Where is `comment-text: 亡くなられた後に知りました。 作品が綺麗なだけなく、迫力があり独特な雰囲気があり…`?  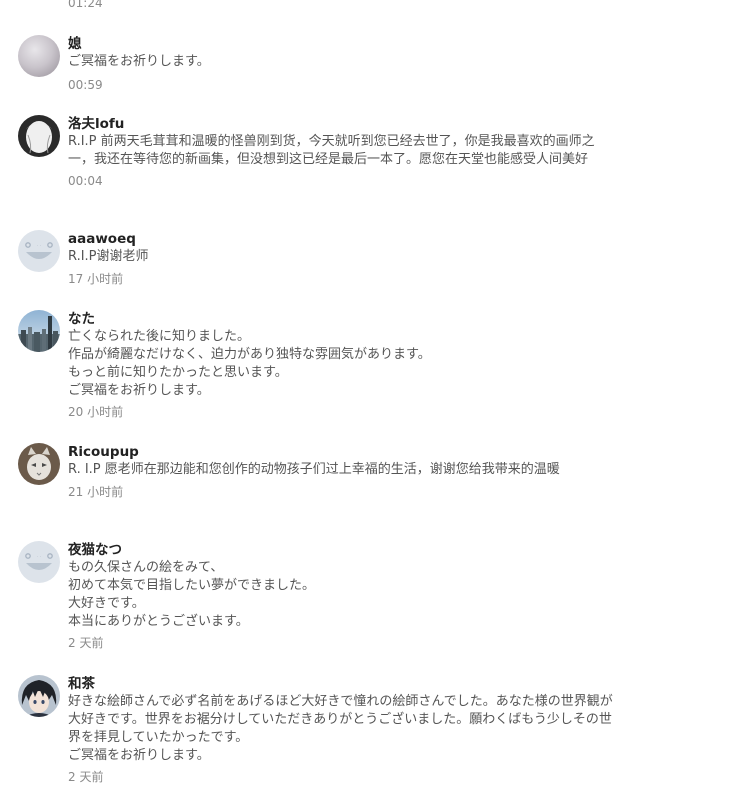
comment-text: 亡くなられた後に知りました。 作品が綺麗なだけなく、迫力があり独特な雰囲気があり… is located at coordinates (249, 363).